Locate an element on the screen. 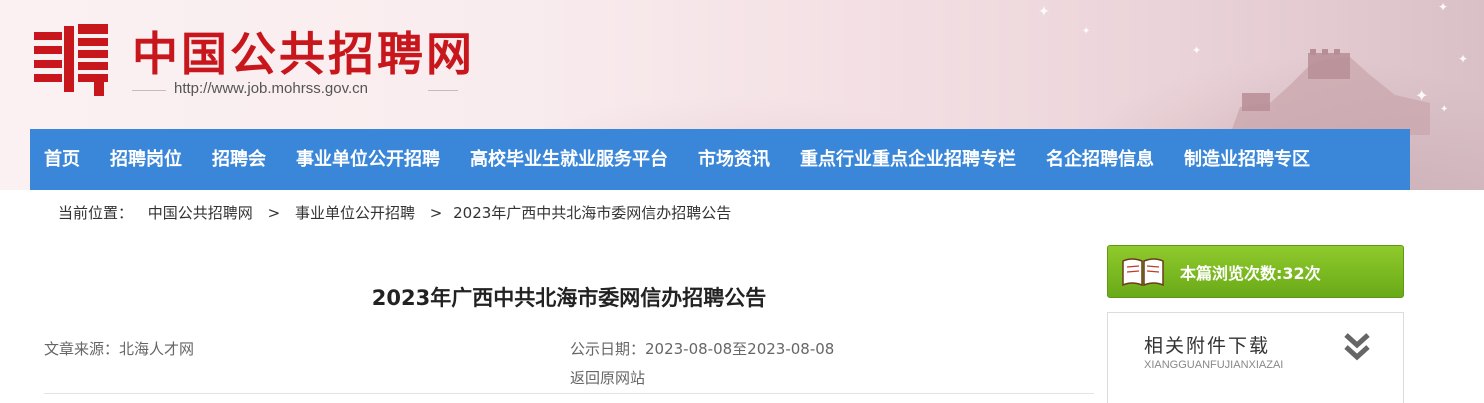 The height and width of the screenshot is (403, 1484). nav-item-famous-companies: 名企招聘信息 is located at coordinates (1100, 159).